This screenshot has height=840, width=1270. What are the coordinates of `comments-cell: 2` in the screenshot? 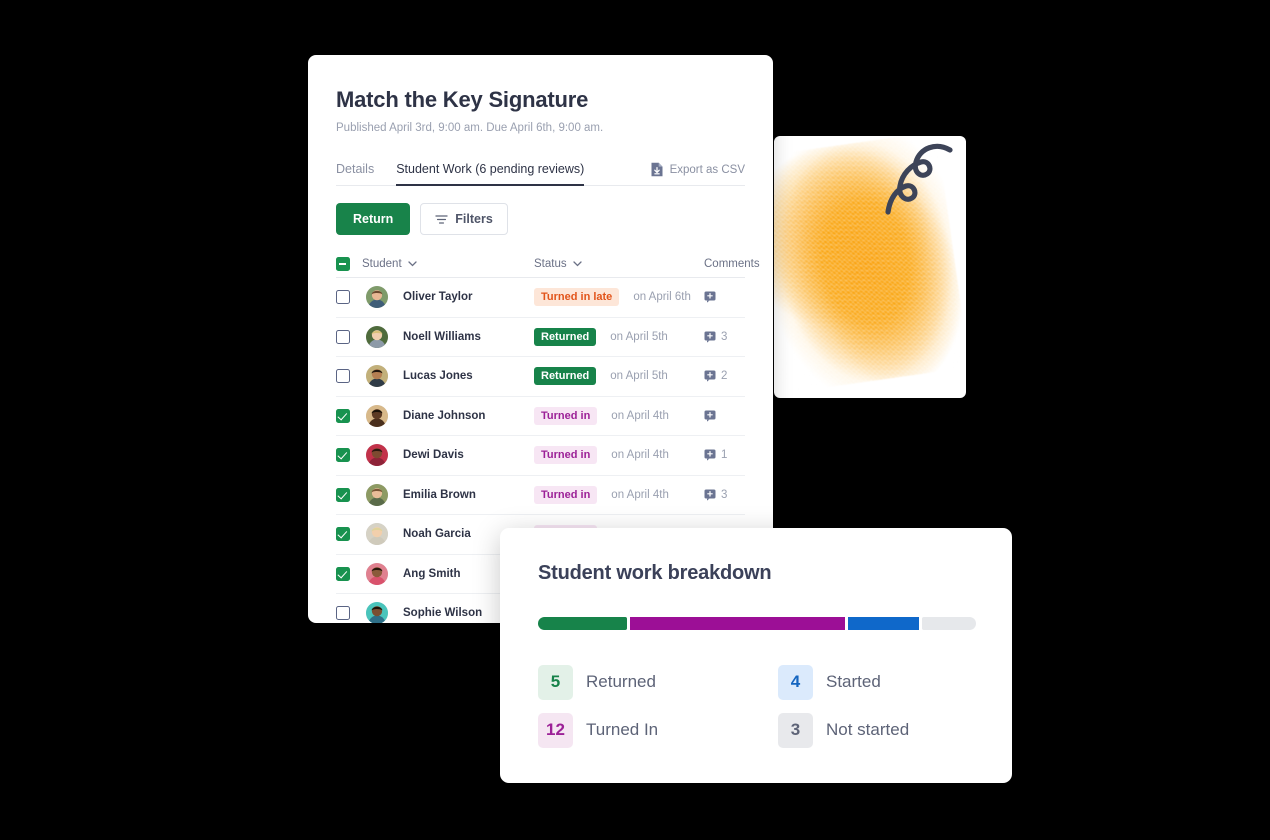 It's located at (724, 376).